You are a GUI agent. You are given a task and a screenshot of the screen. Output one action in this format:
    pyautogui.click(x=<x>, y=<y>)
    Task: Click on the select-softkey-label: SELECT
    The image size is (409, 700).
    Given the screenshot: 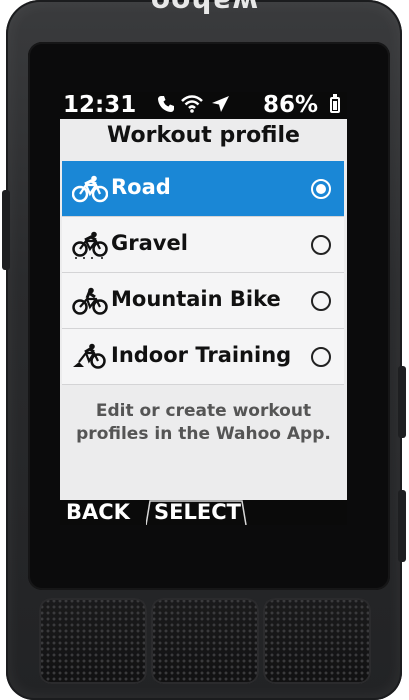 What is the action you would take?
    pyautogui.click(x=197, y=512)
    